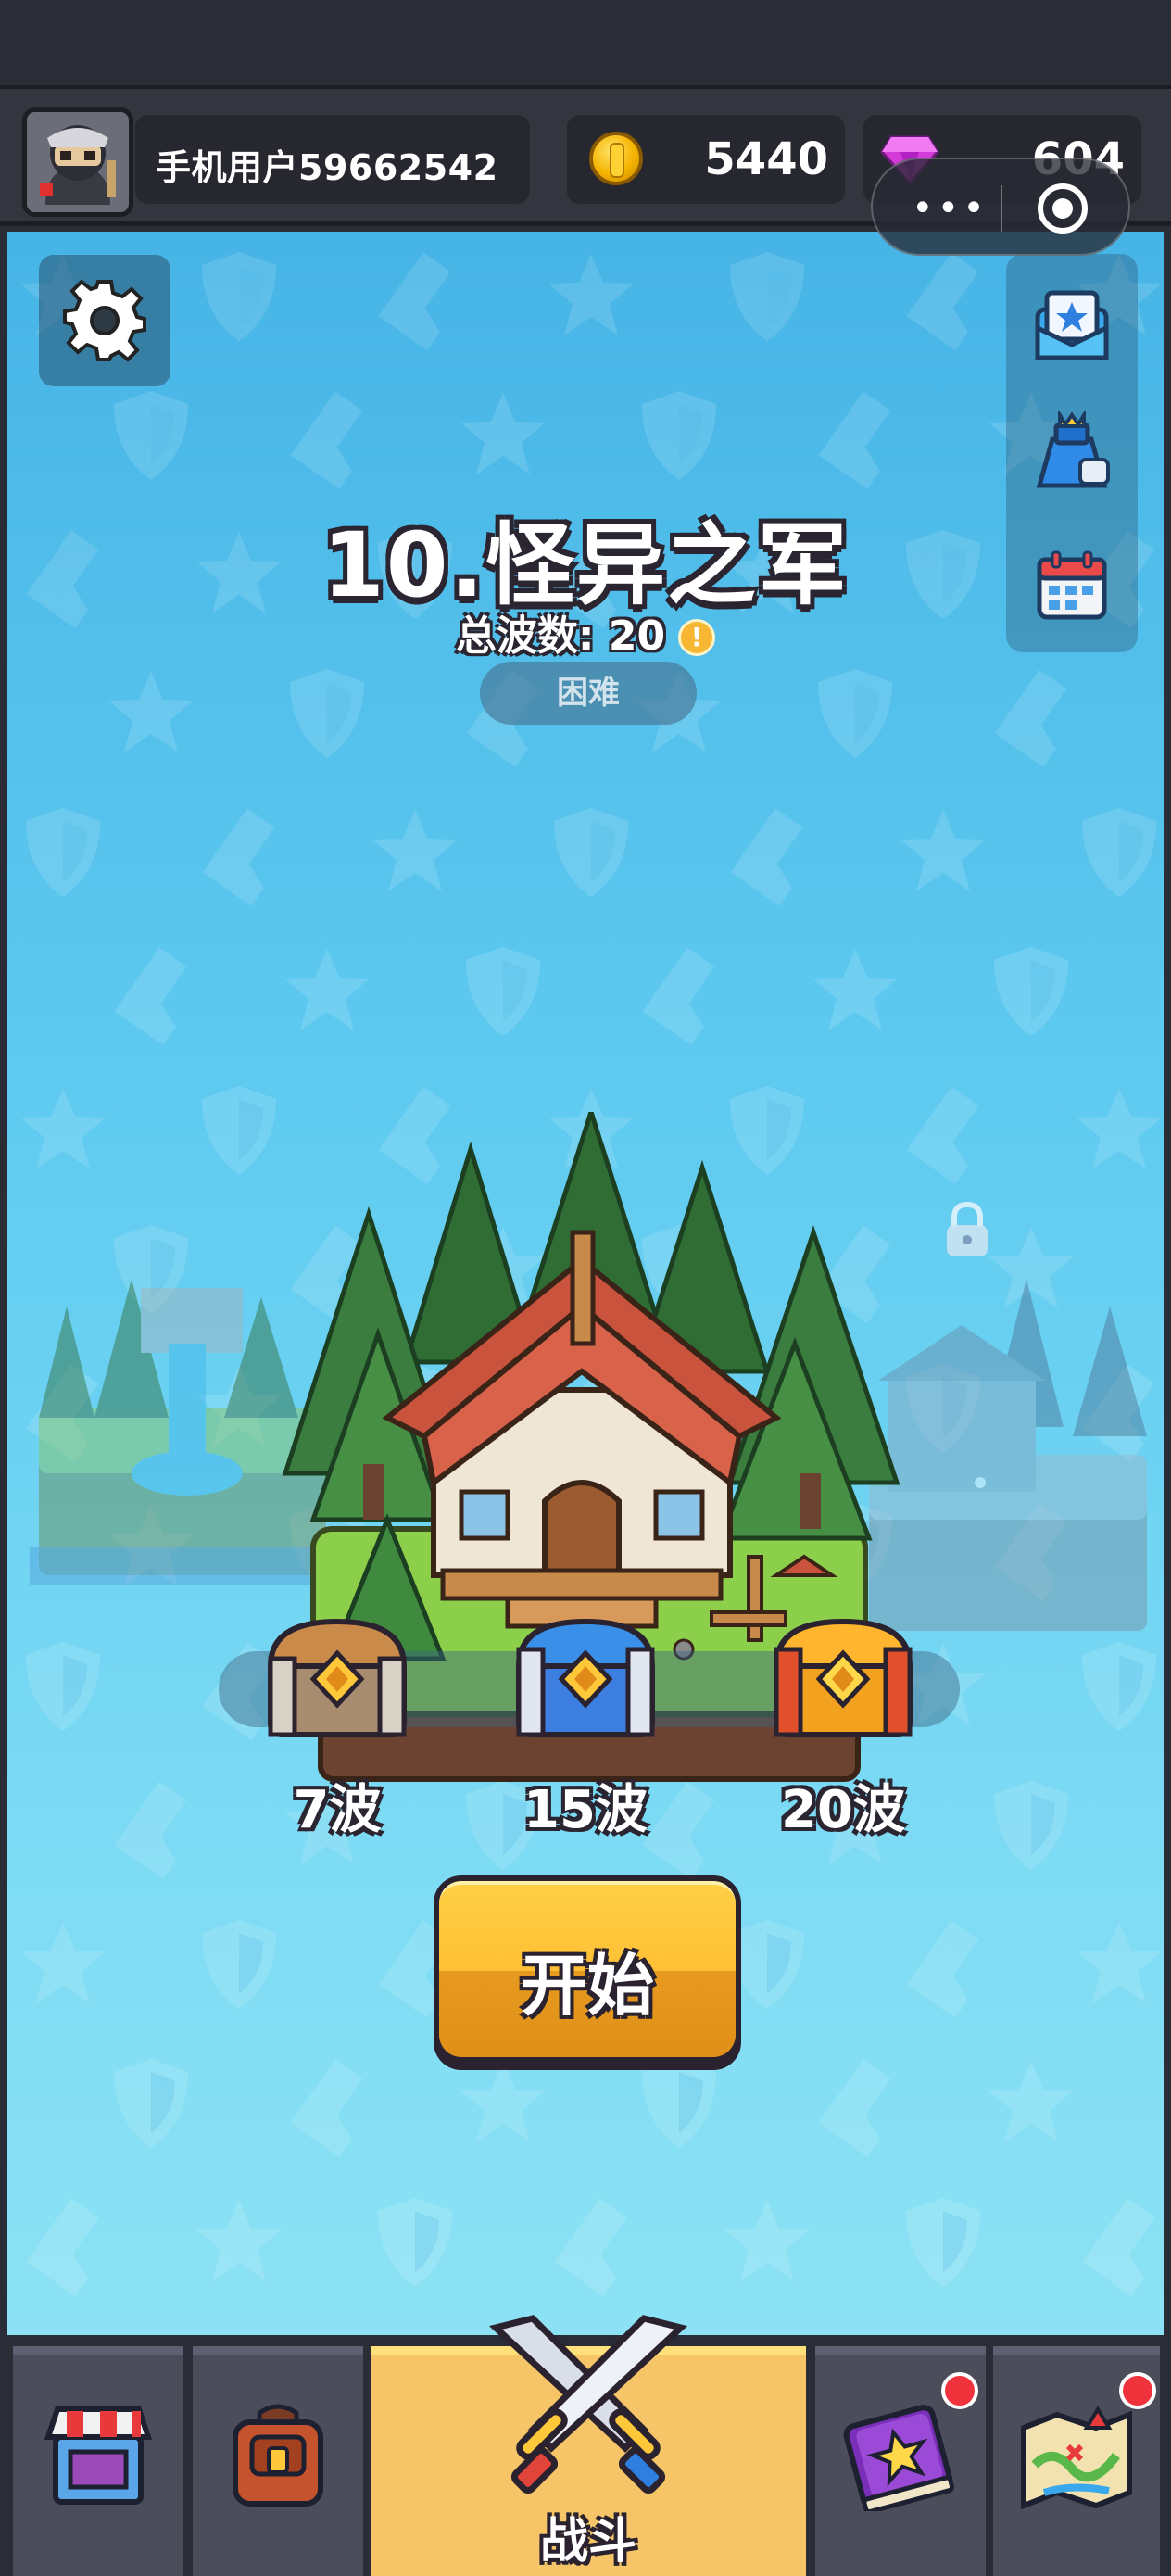 The image size is (1171, 2576). I want to click on difficulty-badge: 困难, so click(589, 694).